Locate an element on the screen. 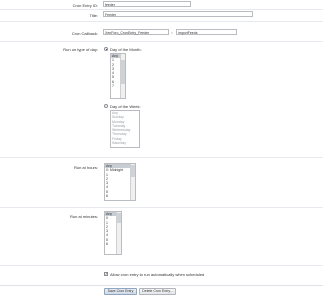  day-of-month-select: Any 1 2 3 4 5 6 7 is located at coordinates (118, 76).